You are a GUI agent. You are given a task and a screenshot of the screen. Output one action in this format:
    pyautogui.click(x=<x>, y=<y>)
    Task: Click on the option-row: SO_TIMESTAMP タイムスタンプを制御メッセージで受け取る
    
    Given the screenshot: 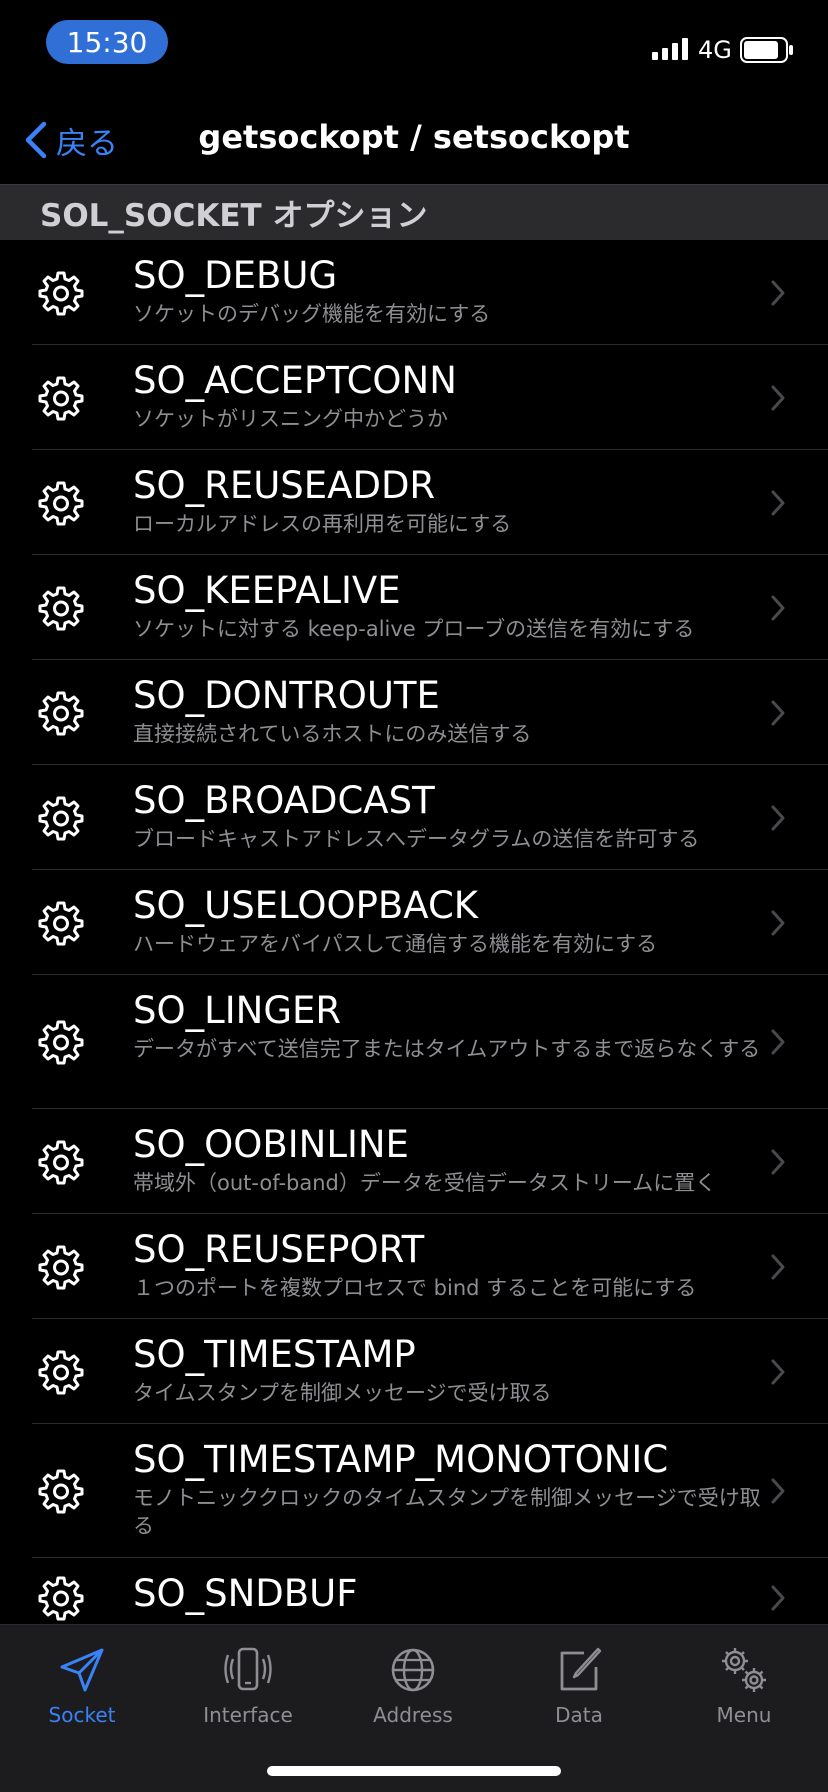 What is the action you would take?
    pyautogui.click(x=414, y=1371)
    